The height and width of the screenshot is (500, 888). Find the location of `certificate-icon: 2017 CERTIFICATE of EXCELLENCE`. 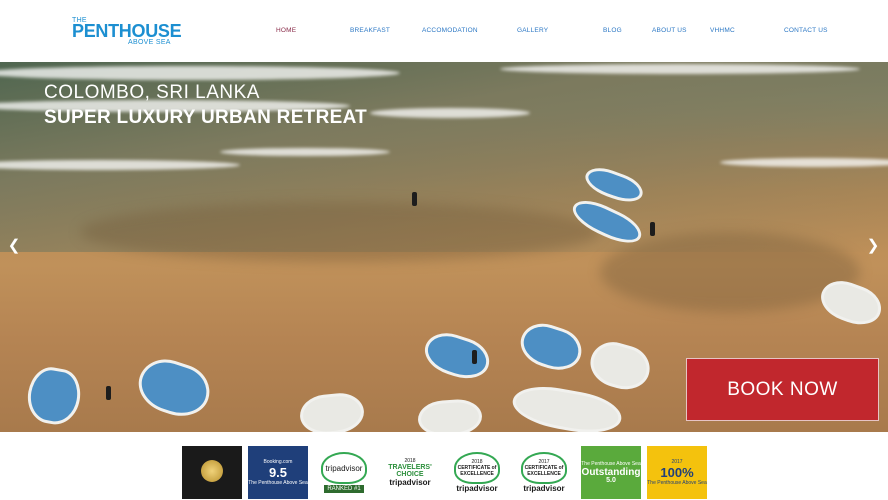

certificate-icon: 2017 CERTIFICATE of EXCELLENCE is located at coordinates (544, 468).